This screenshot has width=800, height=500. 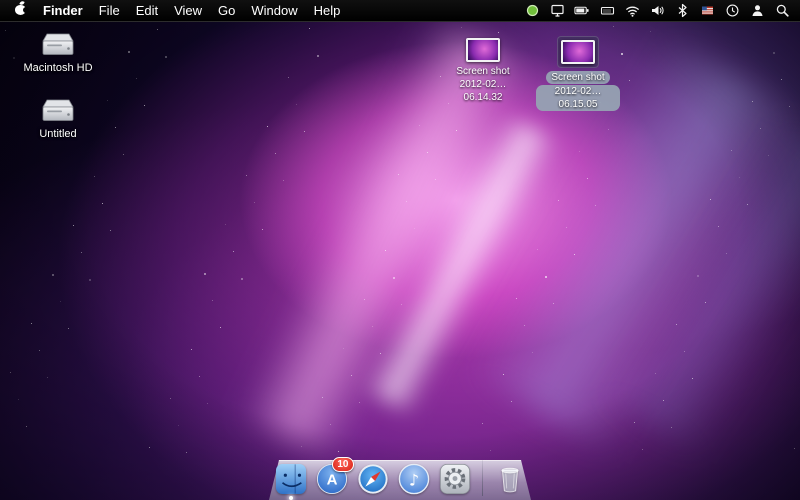 I want to click on dock-safari, so click(x=373, y=479).